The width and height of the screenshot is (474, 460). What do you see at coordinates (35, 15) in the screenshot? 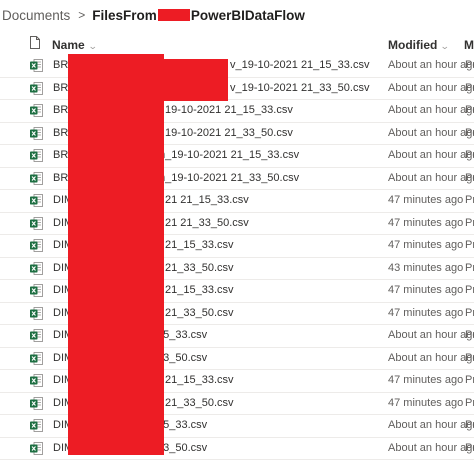
I see `breadcrumb-documents: Documents` at bounding box center [35, 15].